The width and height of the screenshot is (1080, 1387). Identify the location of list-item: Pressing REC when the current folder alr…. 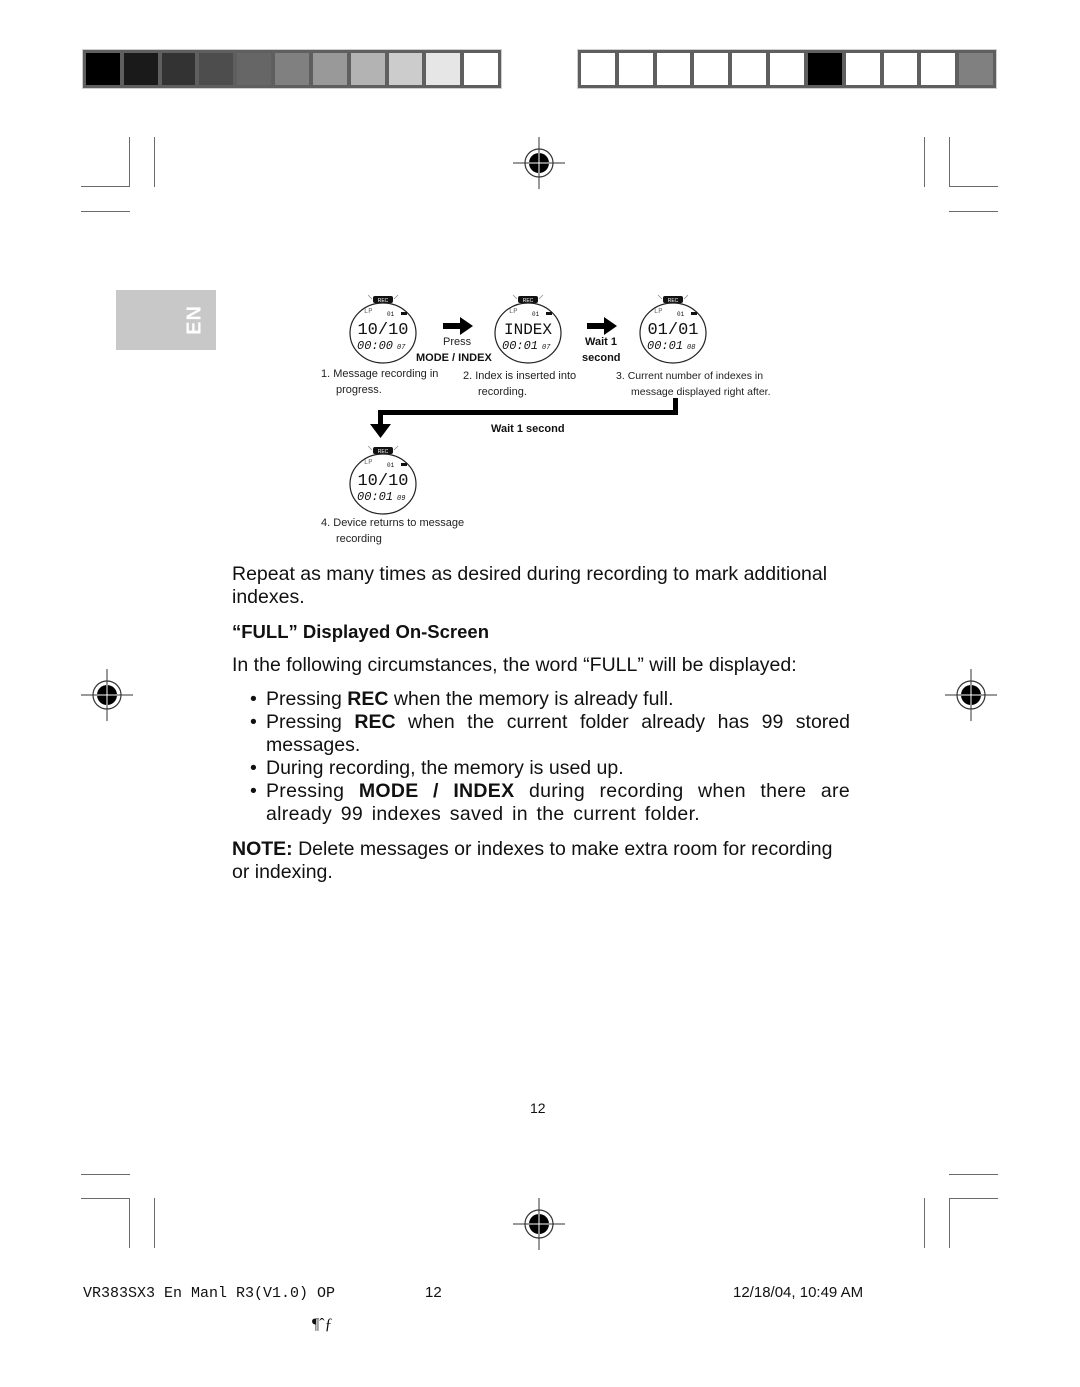
(550, 734).